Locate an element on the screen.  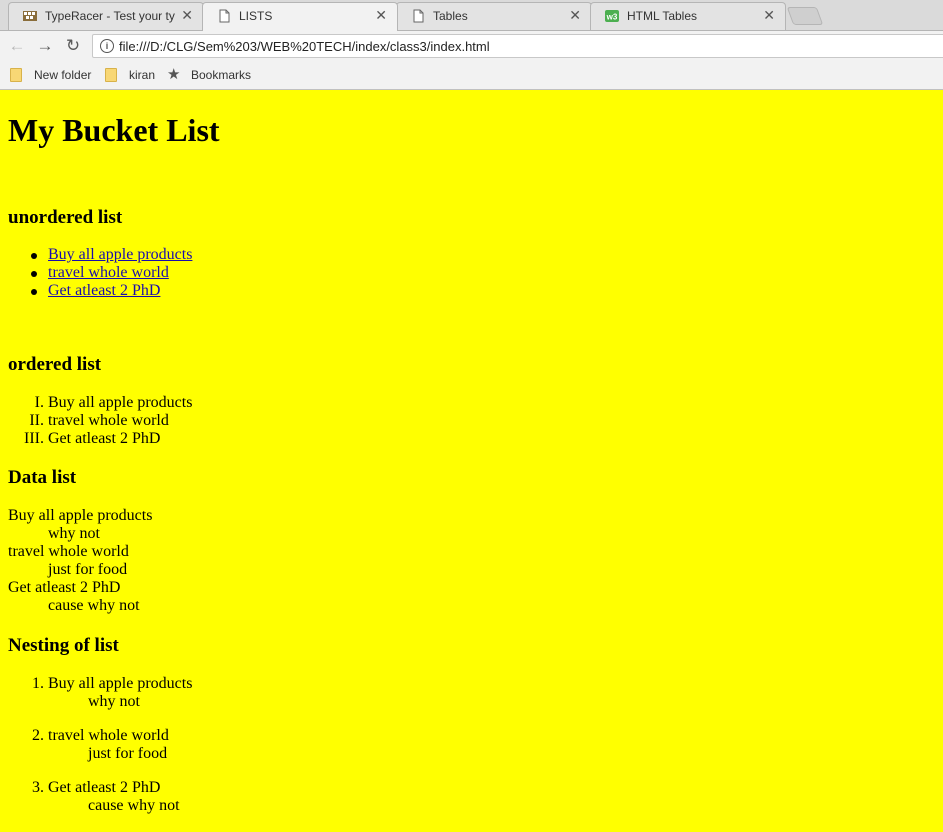
nested-item: why not is located at coordinates (114, 701).